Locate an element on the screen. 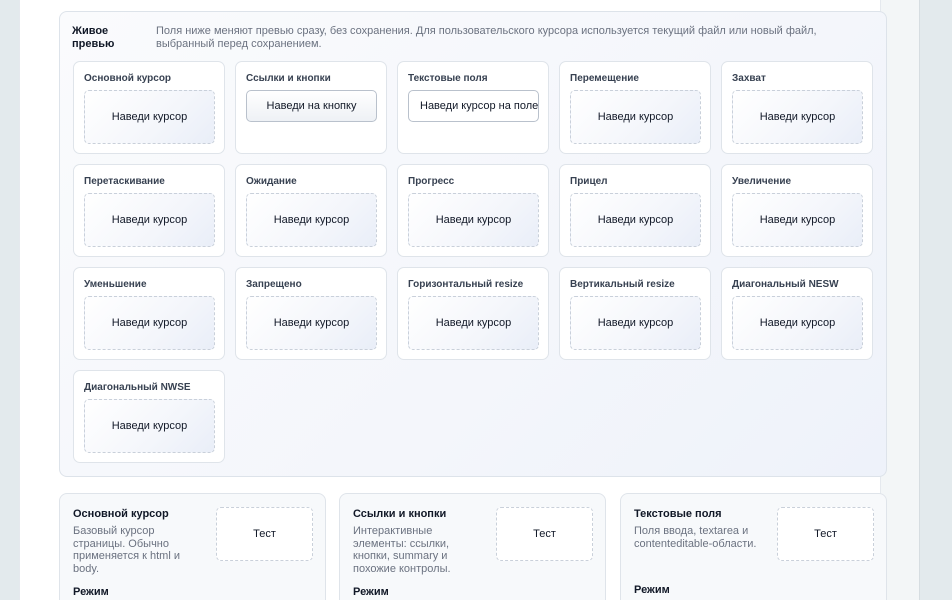 The height and width of the screenshot is (600, 952). cursor-preview-cell: Прогресс Наведи курсор is located at coordinates (473, 210).